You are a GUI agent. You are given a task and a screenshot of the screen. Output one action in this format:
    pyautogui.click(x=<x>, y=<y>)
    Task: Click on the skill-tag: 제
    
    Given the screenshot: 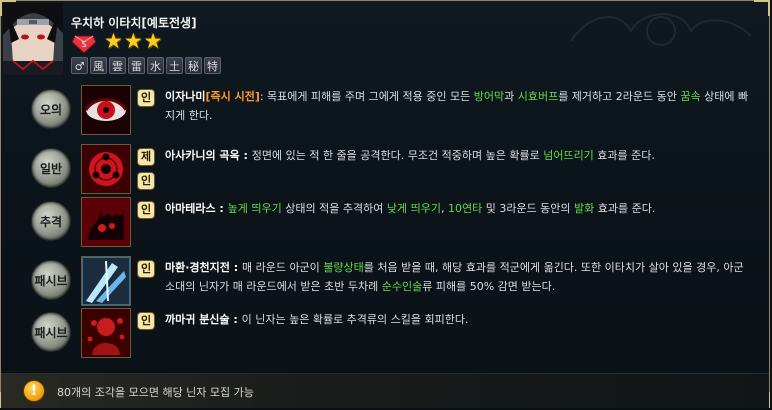 What is the action you would take?
    pyautogui.click(x=146, y=157)
    